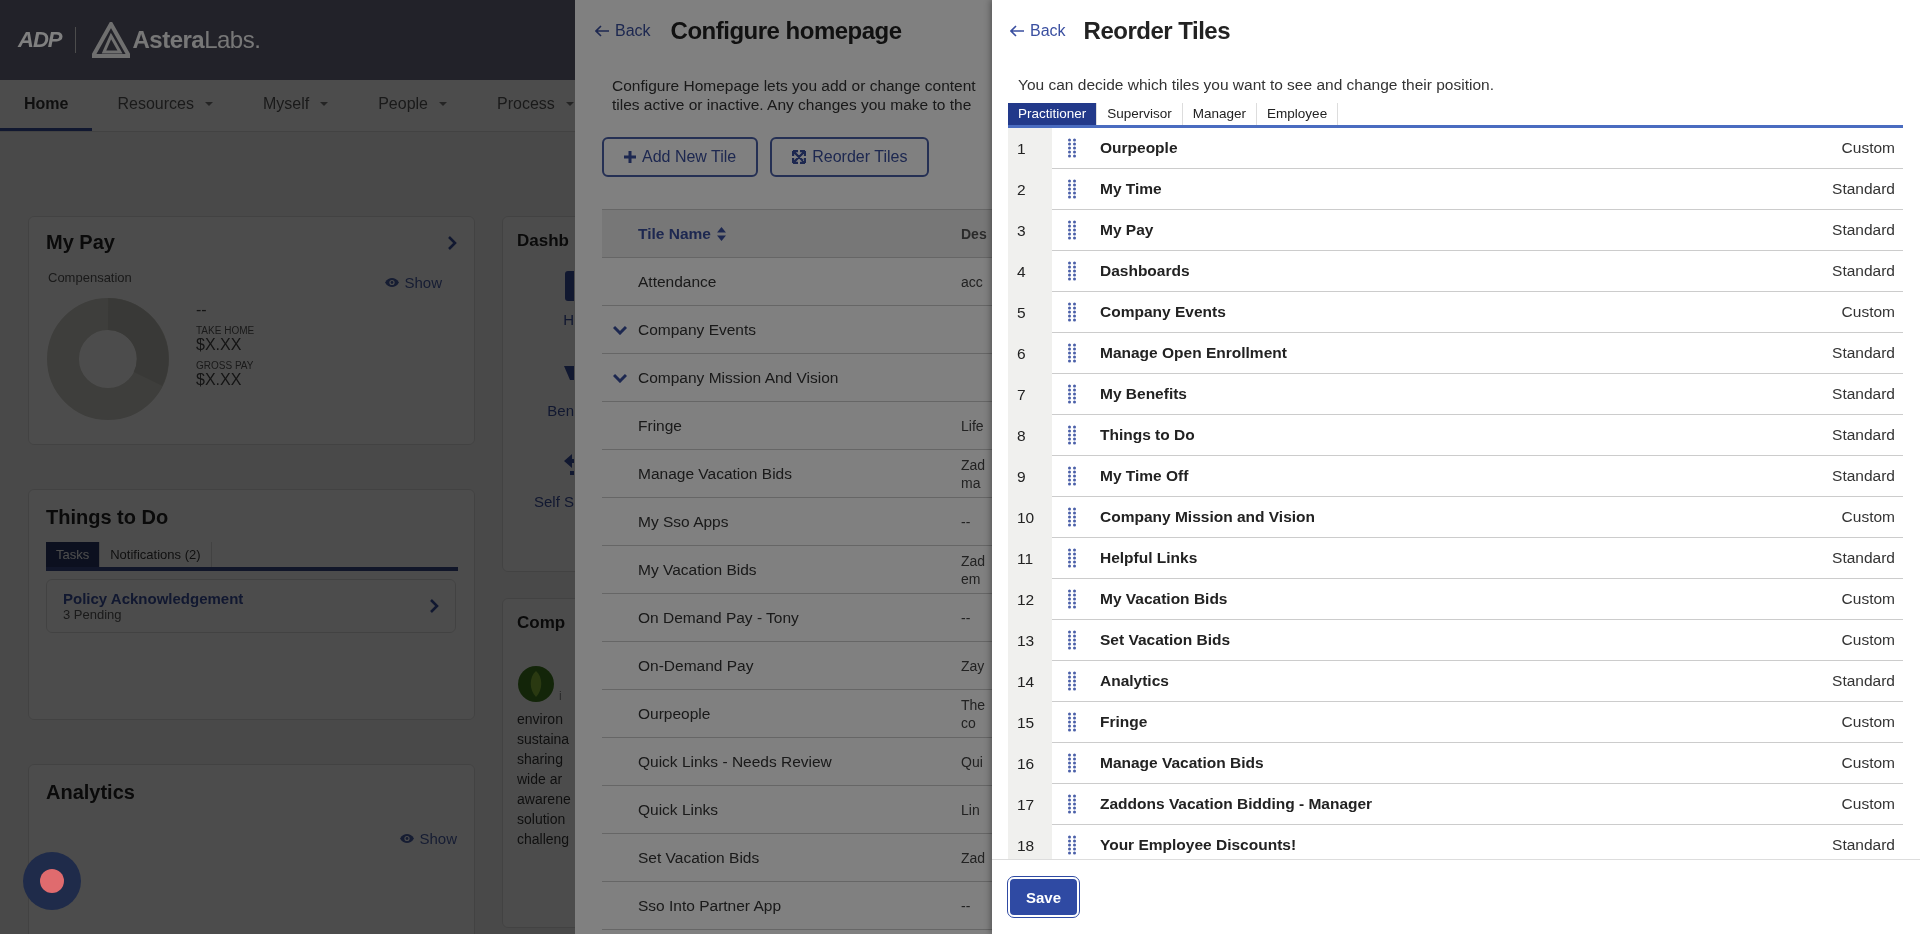 The image size is (1920, 934). I want to click on tile-description: acc, so click(972, 281).